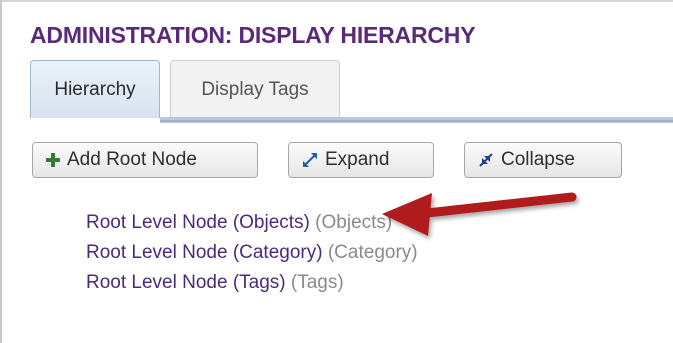 The image size is (673, 343). What do you see at coordinates (317, 282) in the screenshot?
I see `tree-node-type: (Tags)` at bounding box center [317, 282].